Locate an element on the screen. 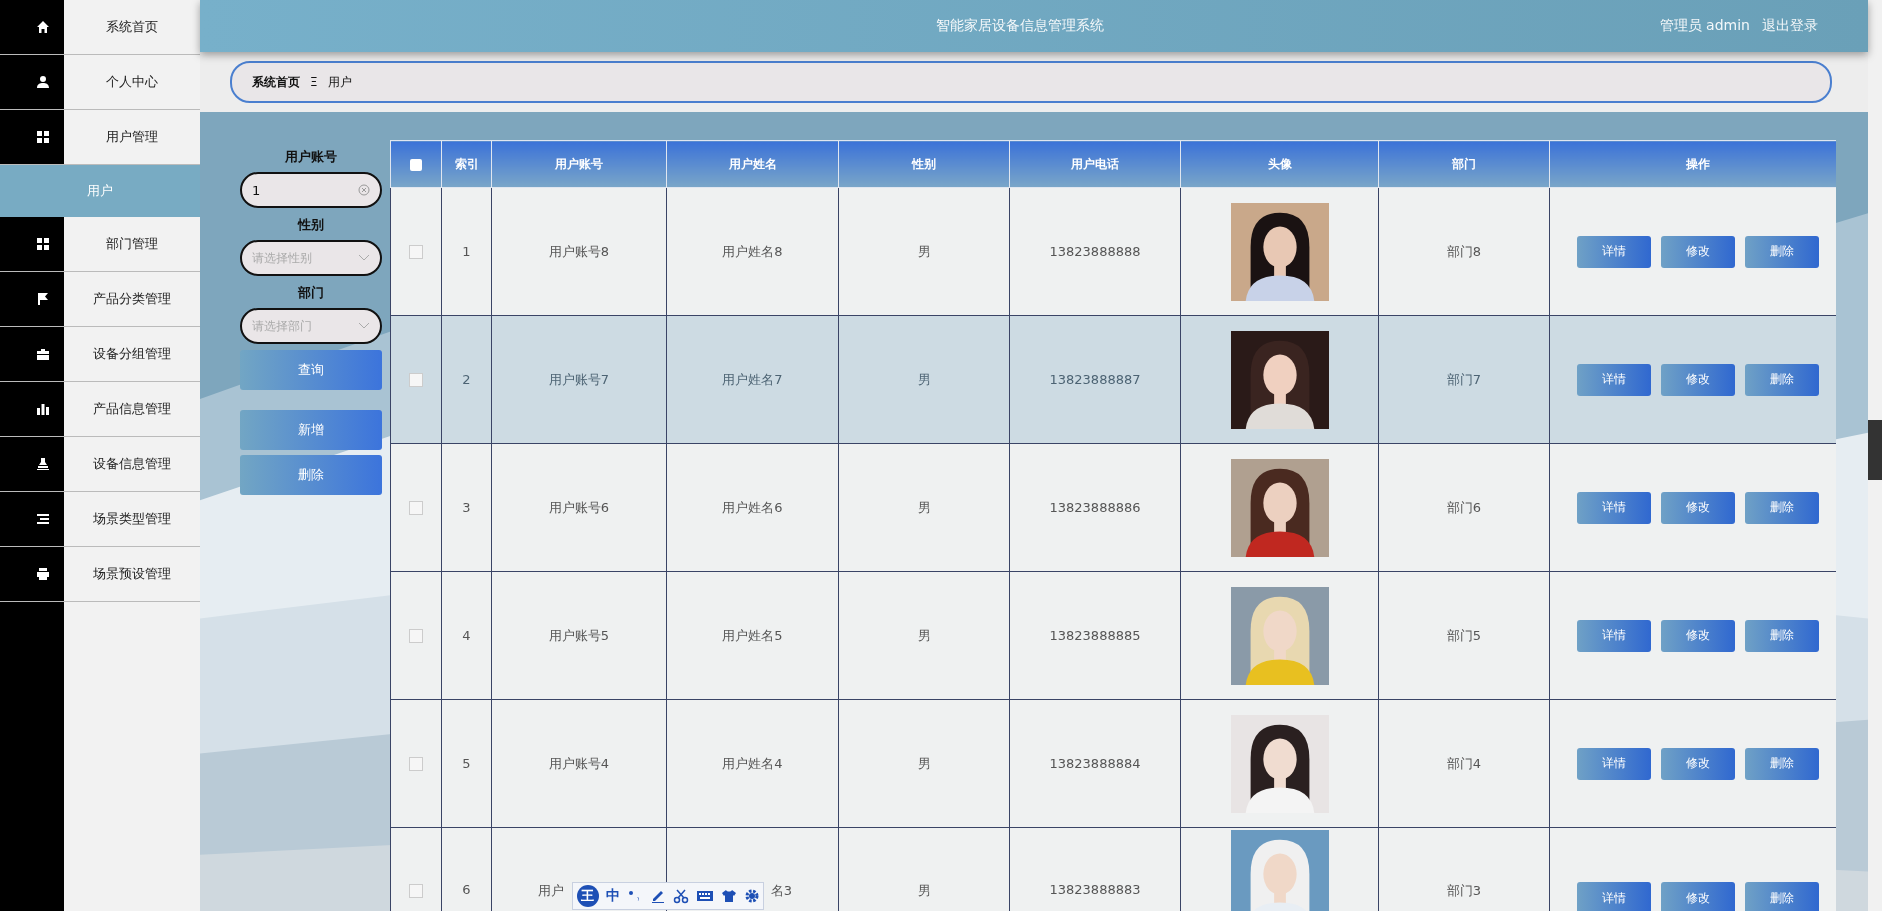  sidebar-item: 产品信息管理 is located at coordinates (100, 409).